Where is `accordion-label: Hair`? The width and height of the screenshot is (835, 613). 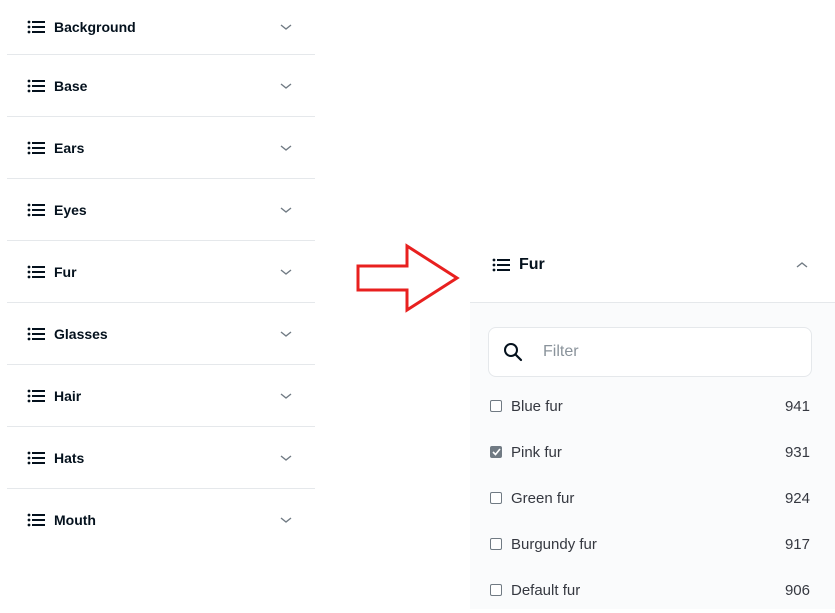 accordion-label: Hair is located at coordinates (68, 395).